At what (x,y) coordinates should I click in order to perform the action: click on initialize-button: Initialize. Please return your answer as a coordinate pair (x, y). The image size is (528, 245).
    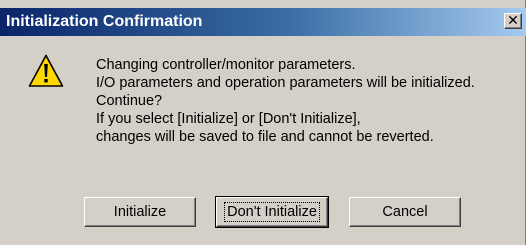
    Looking at the image, I should click on (140, 212).